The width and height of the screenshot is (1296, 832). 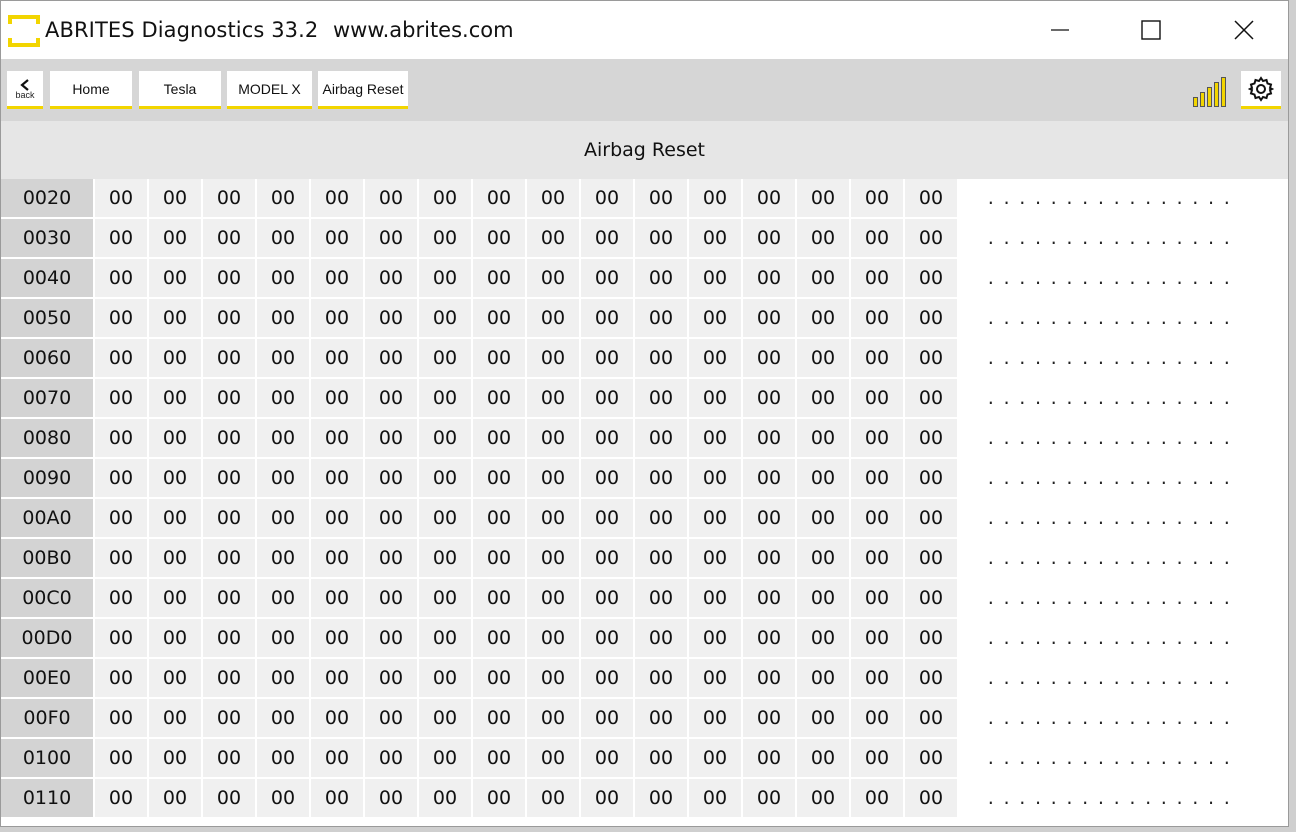 I want to click on maximize-button, so click(x=1151, y=30).